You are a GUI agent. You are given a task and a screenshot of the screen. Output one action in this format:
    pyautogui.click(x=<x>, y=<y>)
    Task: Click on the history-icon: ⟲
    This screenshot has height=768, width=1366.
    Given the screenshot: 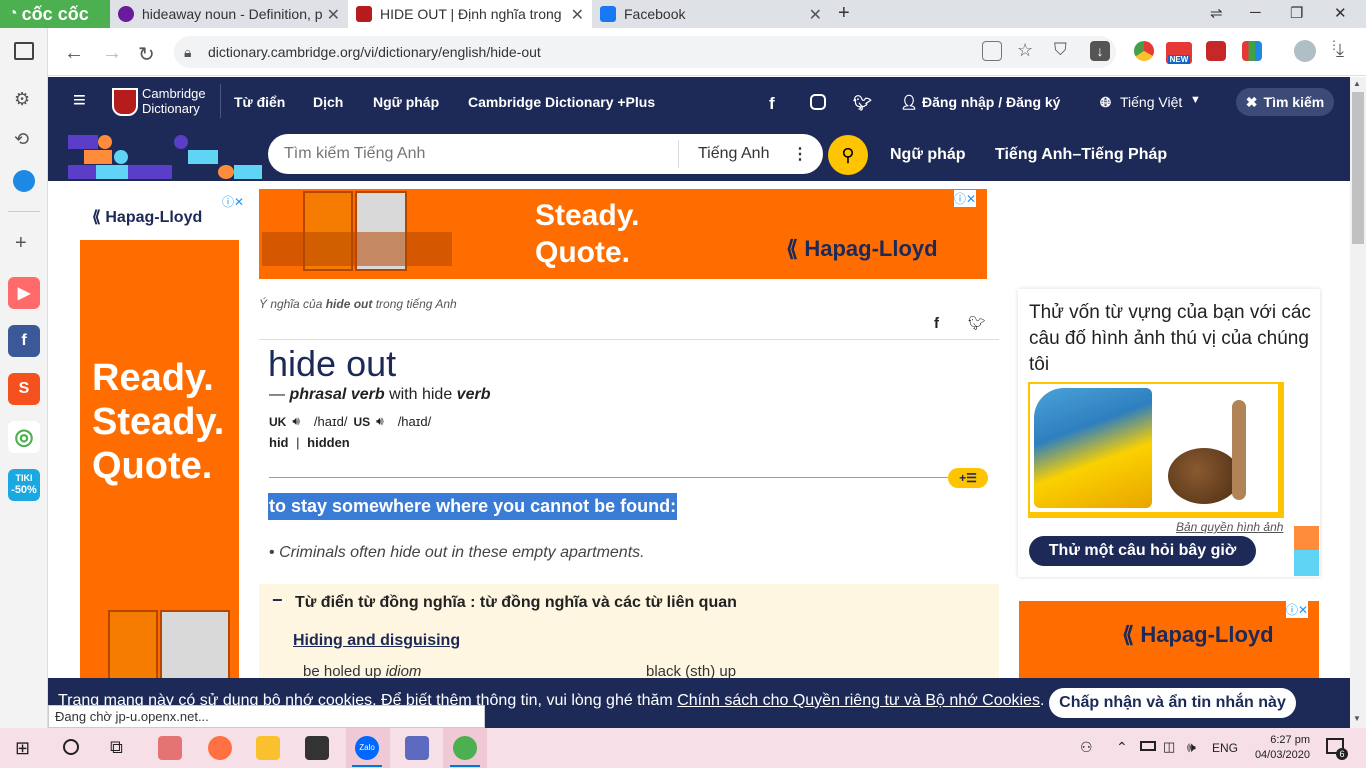 What is the action you would take?
    pyautogui.click(x=21, y=139)
    